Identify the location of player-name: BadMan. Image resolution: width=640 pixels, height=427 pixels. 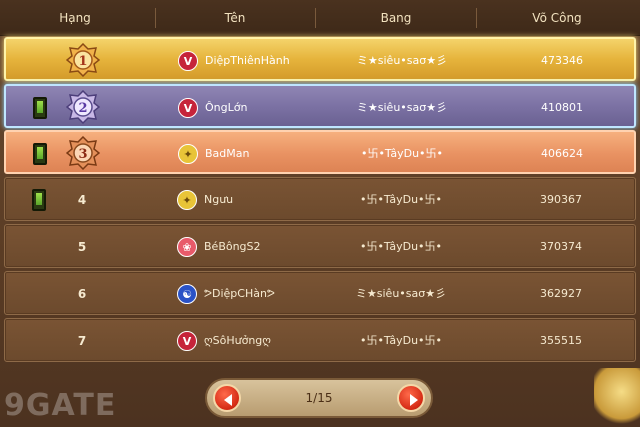
(227, 154).